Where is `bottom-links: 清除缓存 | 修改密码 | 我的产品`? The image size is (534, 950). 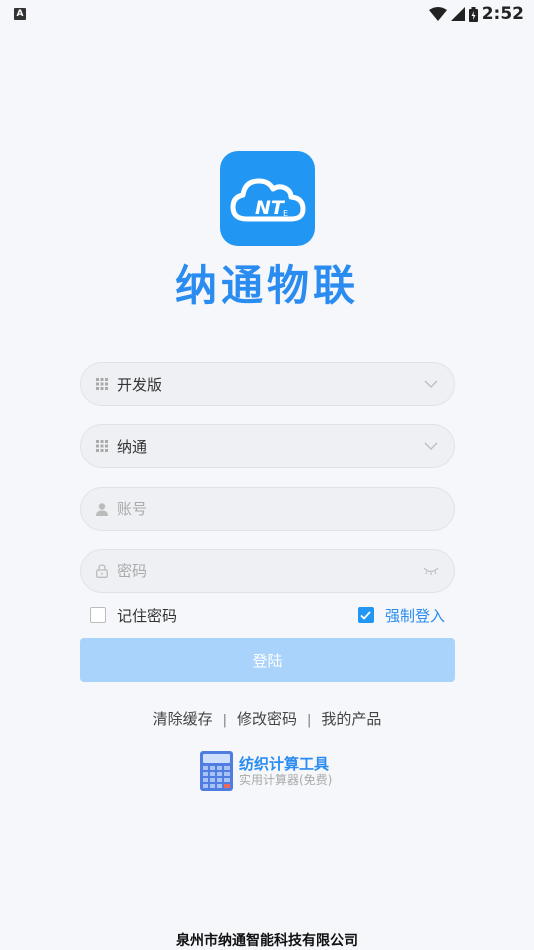
bottom-links: 清除缓存 | 修改密码 | 我的产品 is located at coordinates (267, 718).